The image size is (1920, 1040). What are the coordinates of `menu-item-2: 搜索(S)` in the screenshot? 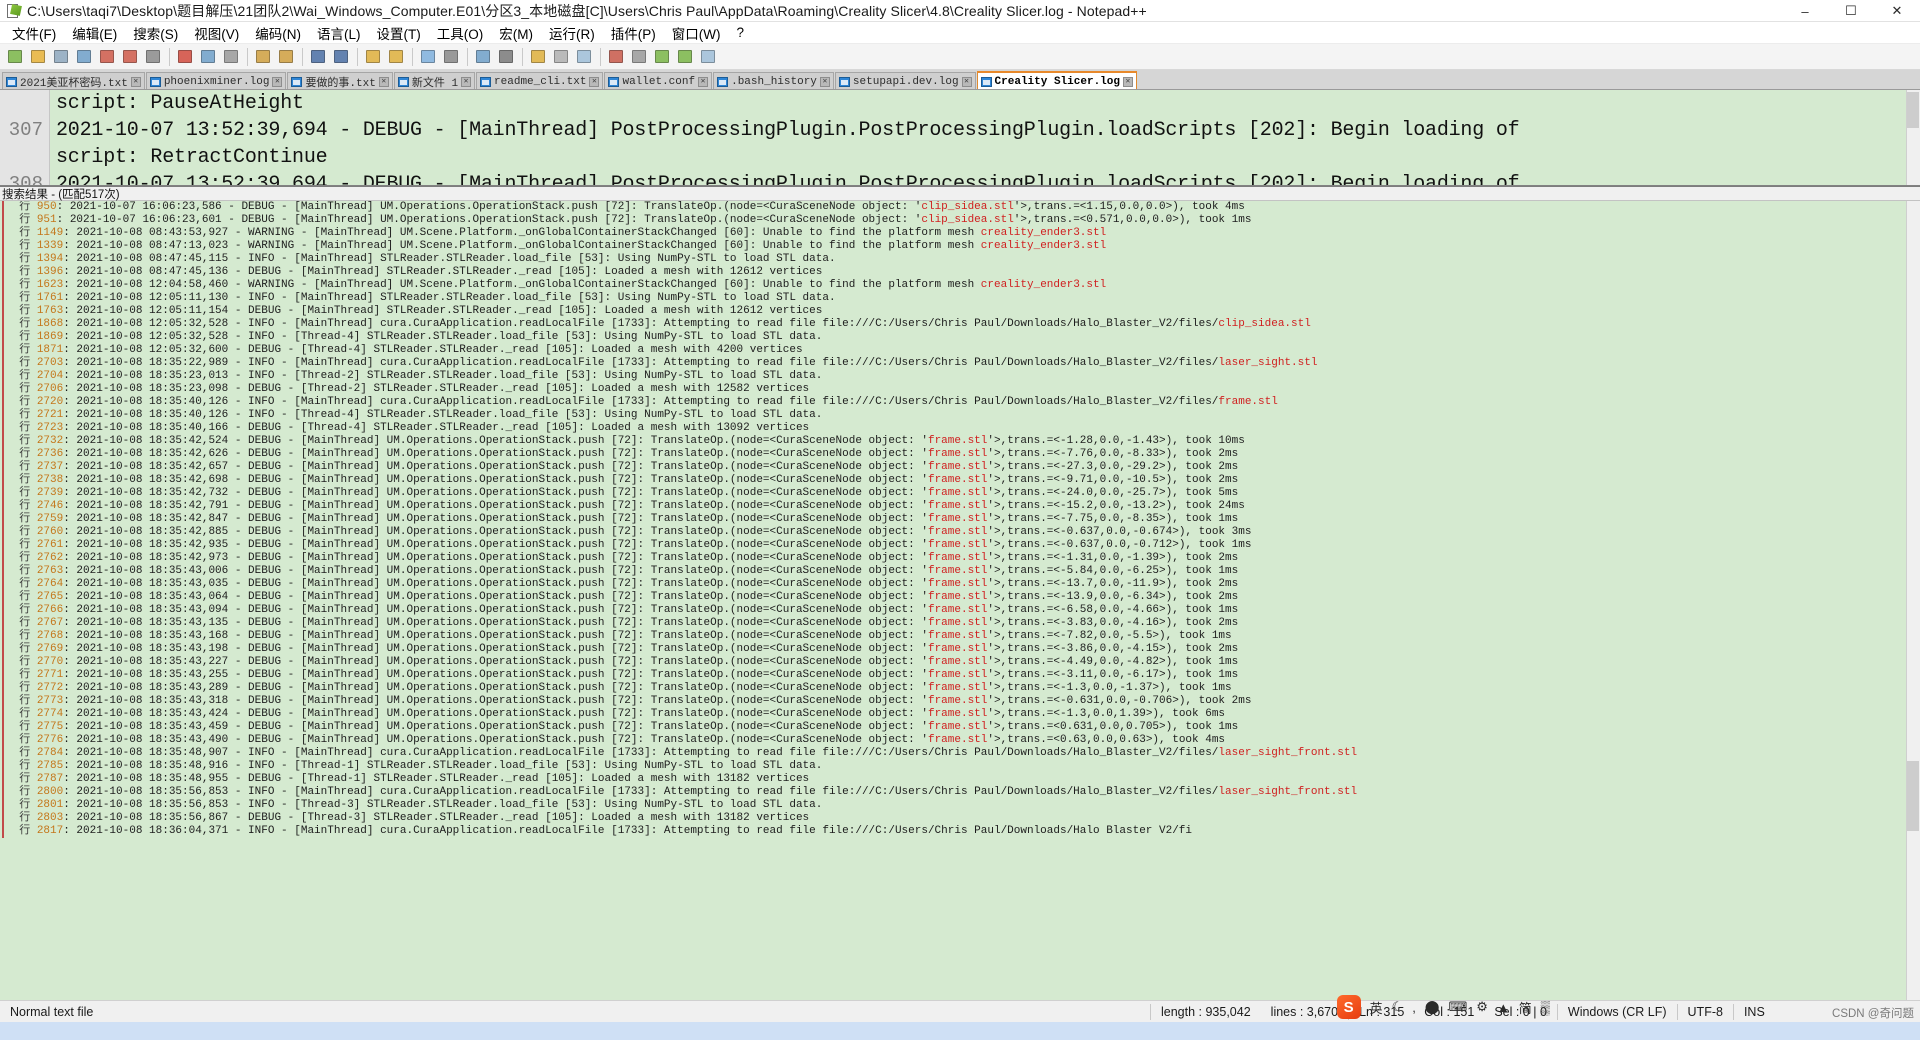 It's located at (155, 33).